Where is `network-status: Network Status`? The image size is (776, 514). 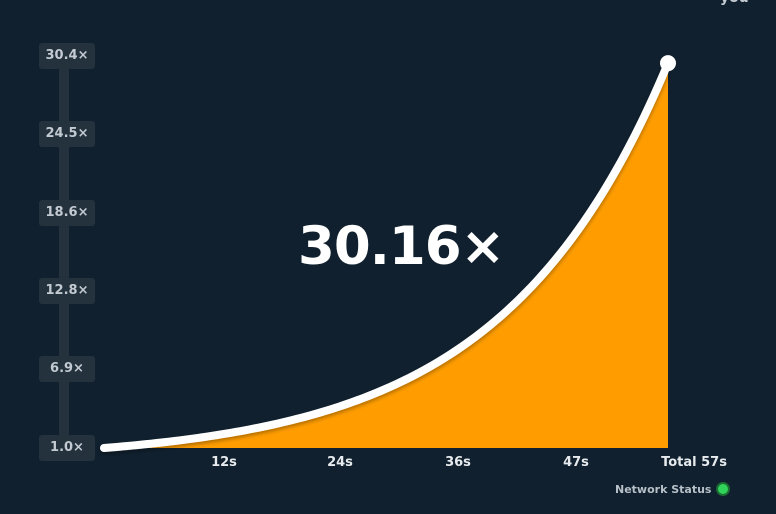 network-status: Network Status is located at coordinates (673, 489).